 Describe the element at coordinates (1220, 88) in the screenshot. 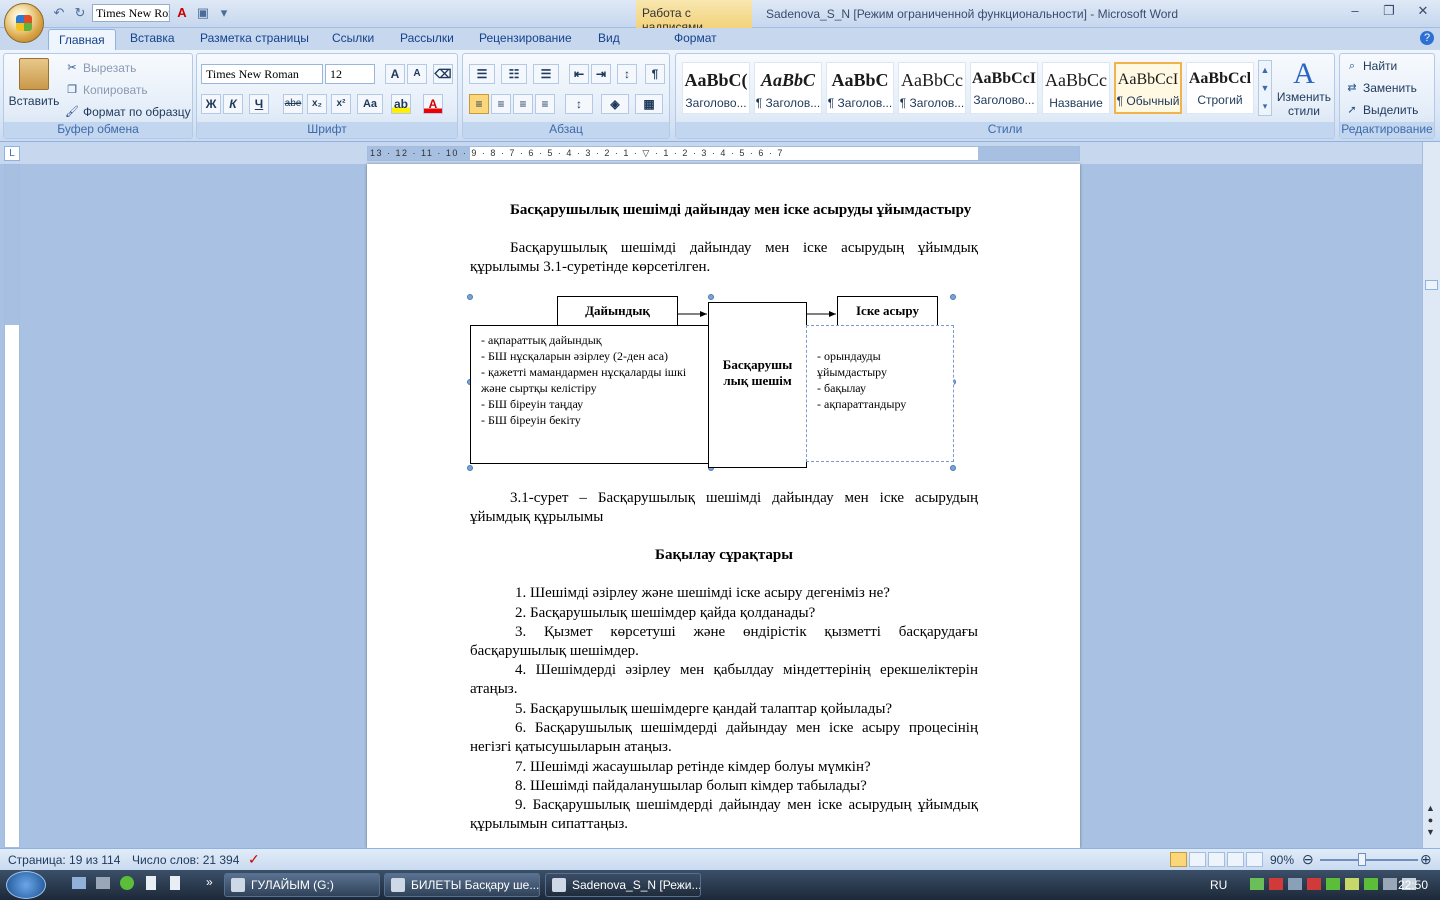

I see `style-tile: AaBbCcl Строгий` at that location.